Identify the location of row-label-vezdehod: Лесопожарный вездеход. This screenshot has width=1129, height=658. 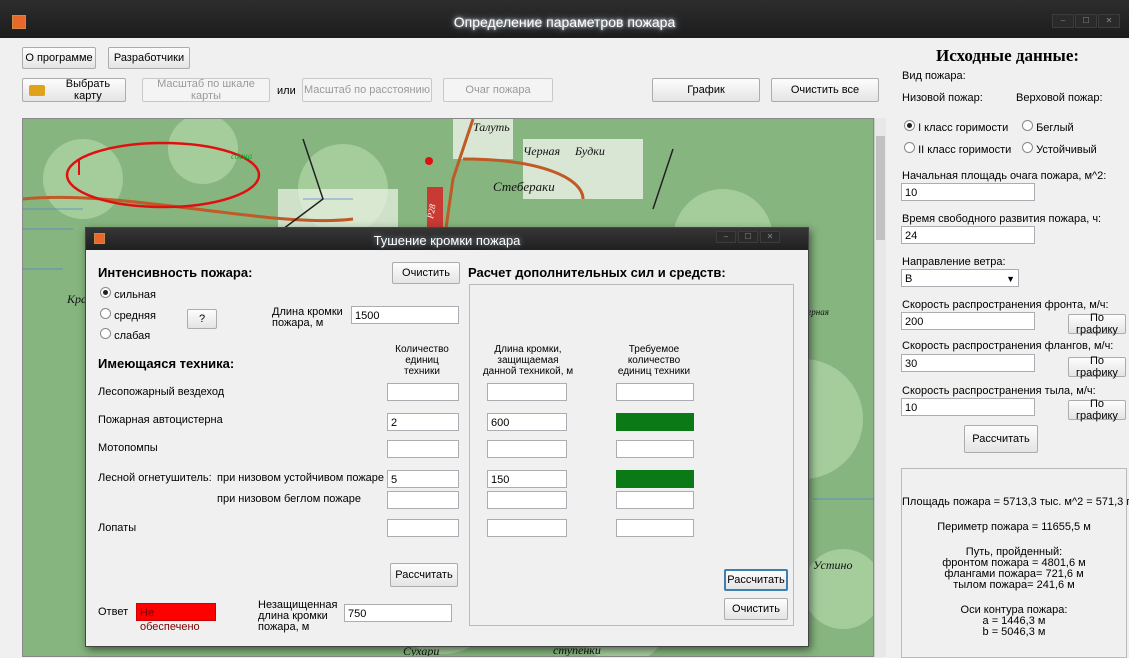
(161, 392).